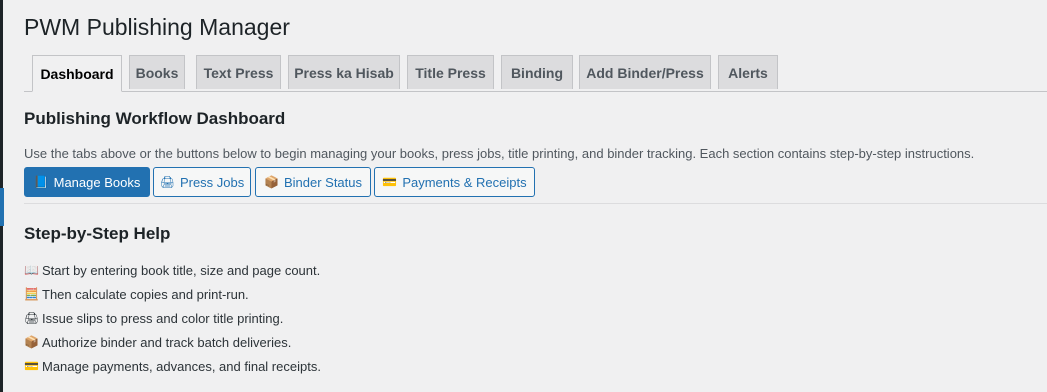 This screenshot has width=1047, height=392. I want to click on calculator-icon: 🧮, so click(31, 294).